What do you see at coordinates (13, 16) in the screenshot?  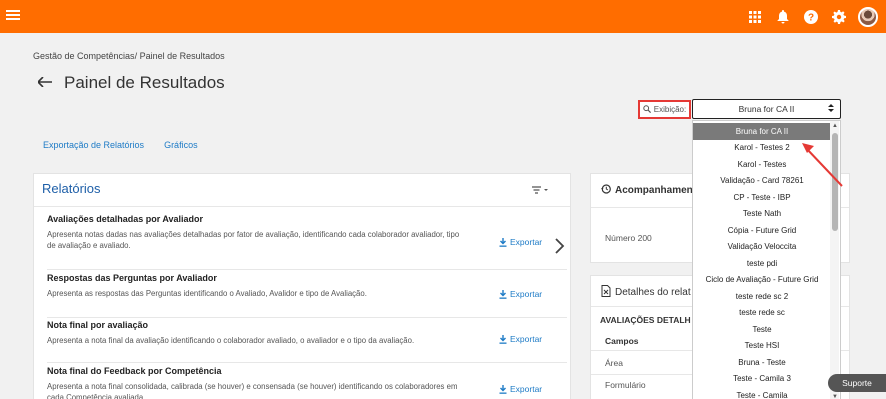 I see `menu-icon` at bounding box center [13, 16].